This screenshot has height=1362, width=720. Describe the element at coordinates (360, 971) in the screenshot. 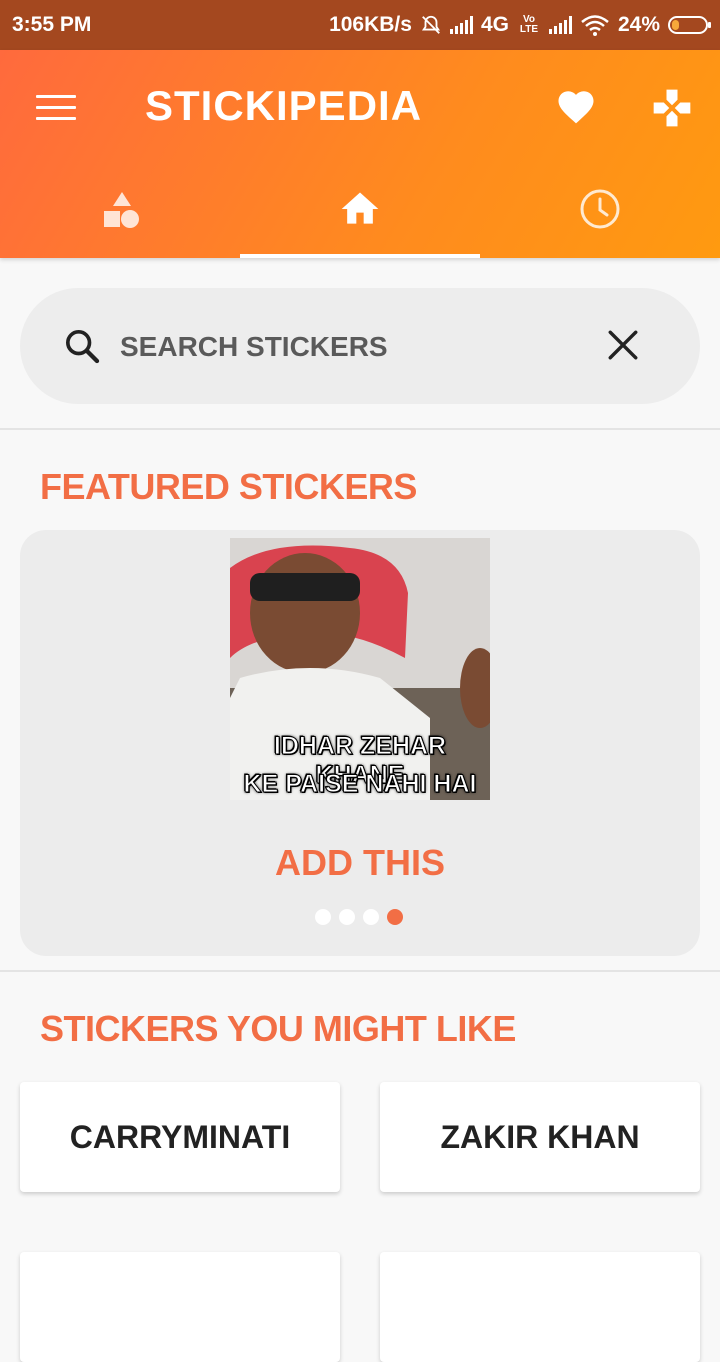

I see `section-divider` at that location.